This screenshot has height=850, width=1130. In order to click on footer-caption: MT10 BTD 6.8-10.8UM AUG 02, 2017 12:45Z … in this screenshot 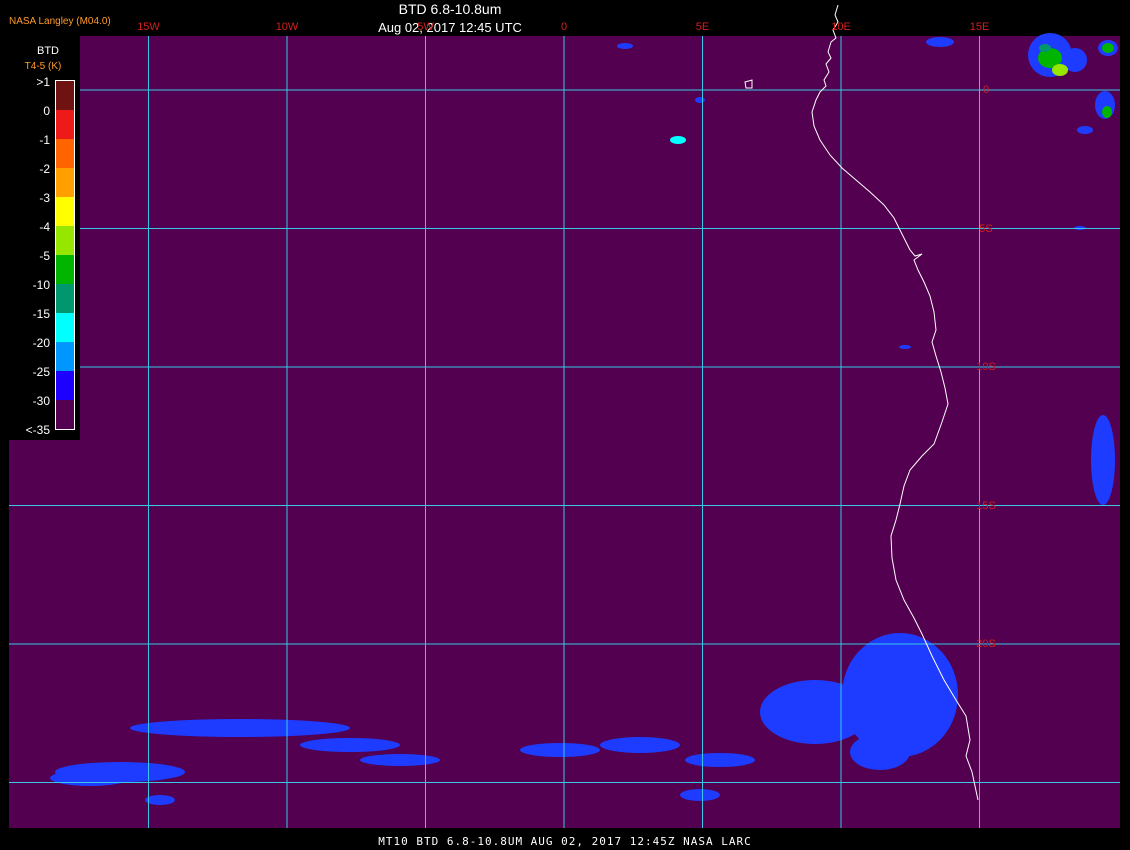, I will do `click(565, 841)`.